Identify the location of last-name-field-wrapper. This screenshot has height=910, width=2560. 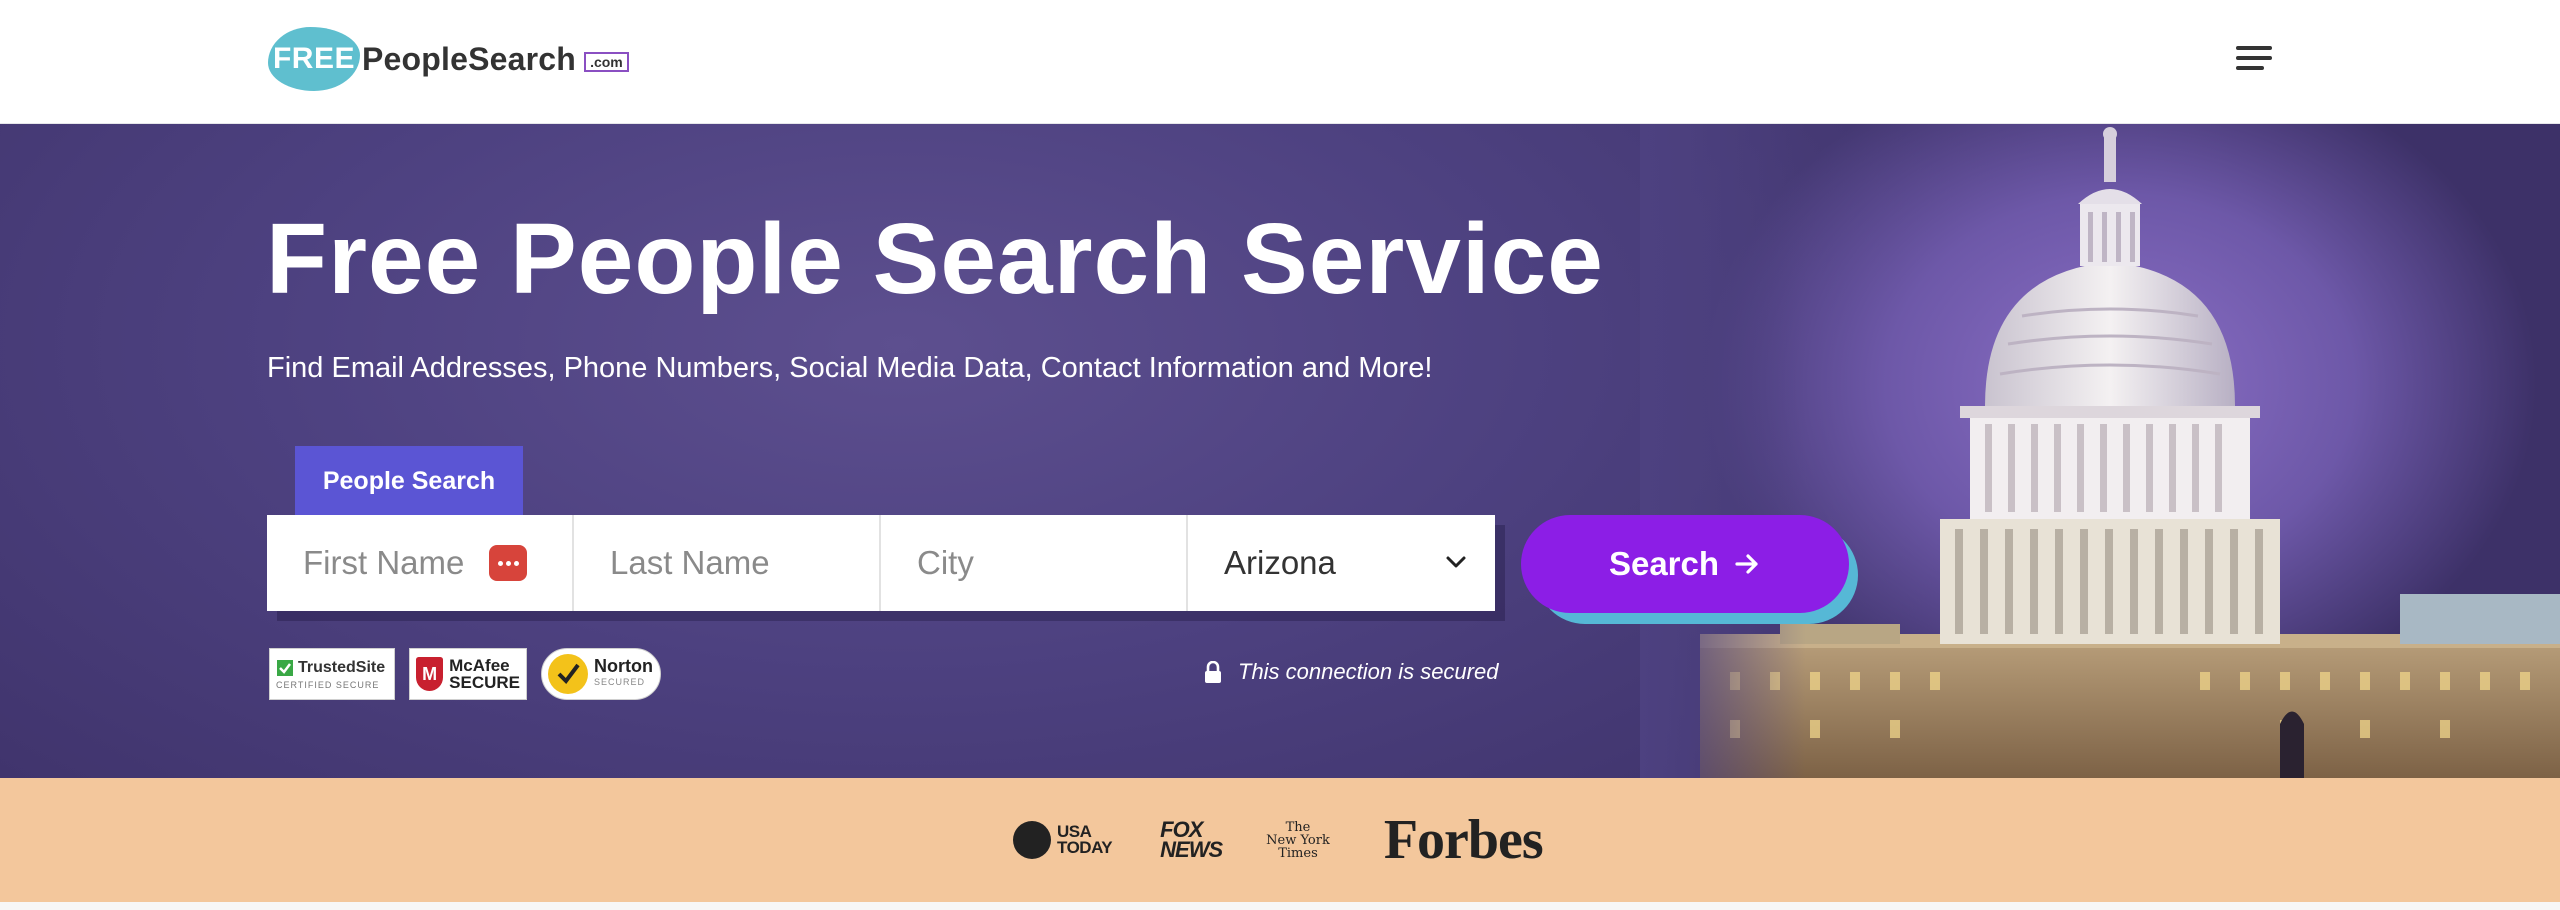
(727, 563).